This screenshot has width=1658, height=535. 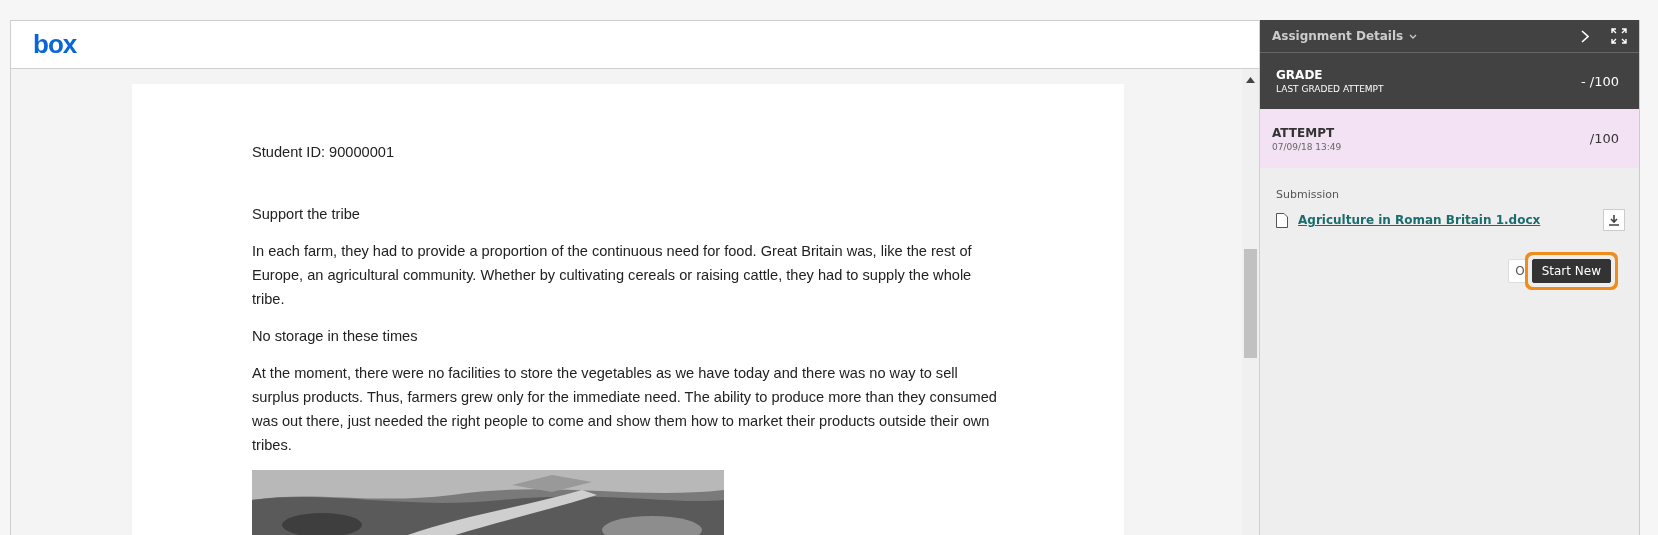 I want to click on scroll-up-icon, so click(x=1250, y=80).